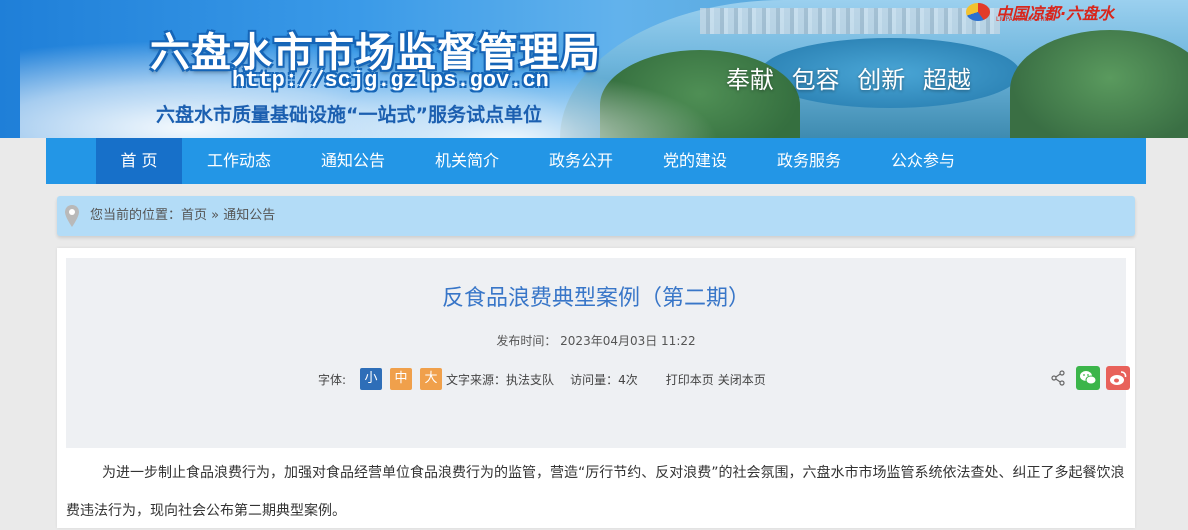 This screenshot has height=530, width=1188. I want to click on font-large-button: 大, so click(431, 379).